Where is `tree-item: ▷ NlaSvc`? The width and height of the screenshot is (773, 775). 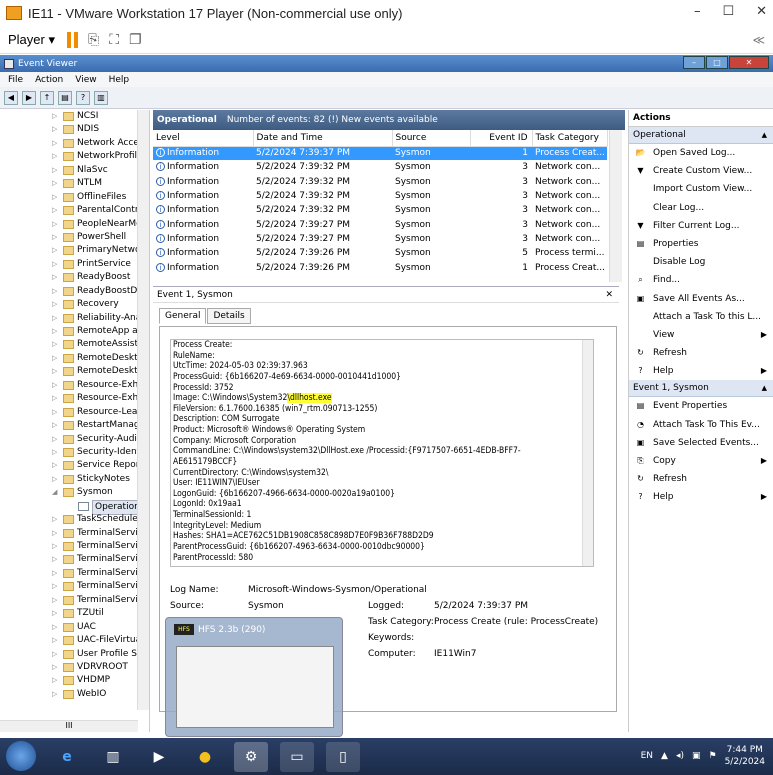 tree-item: ▷ NlaSvc is located at coordinates (74, 170).